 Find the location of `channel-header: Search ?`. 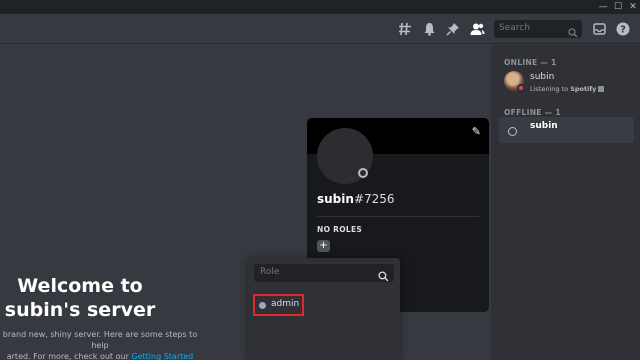

channel-header: Search ? is located at coordinates (320, 29).